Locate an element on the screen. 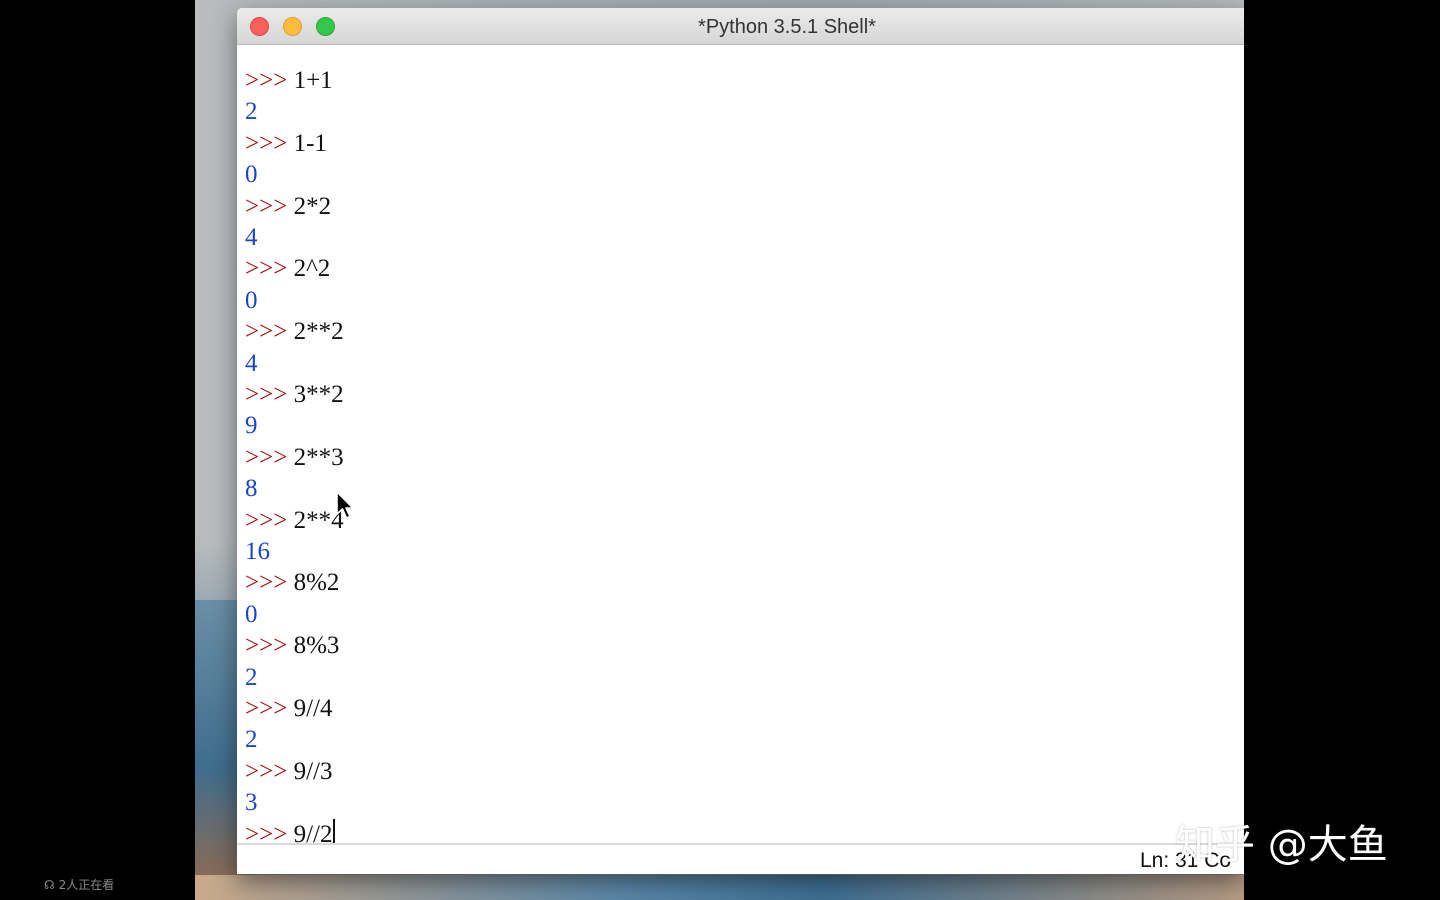  input-text: 9//4 is located at coordinates (313, 708).